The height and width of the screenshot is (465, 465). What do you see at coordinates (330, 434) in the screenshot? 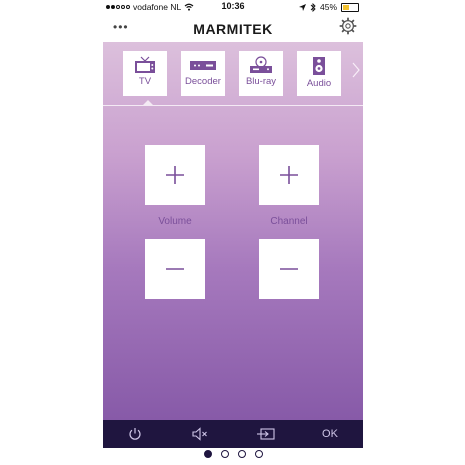
I see `ok-button: OK` at bounding box center [330, 434].